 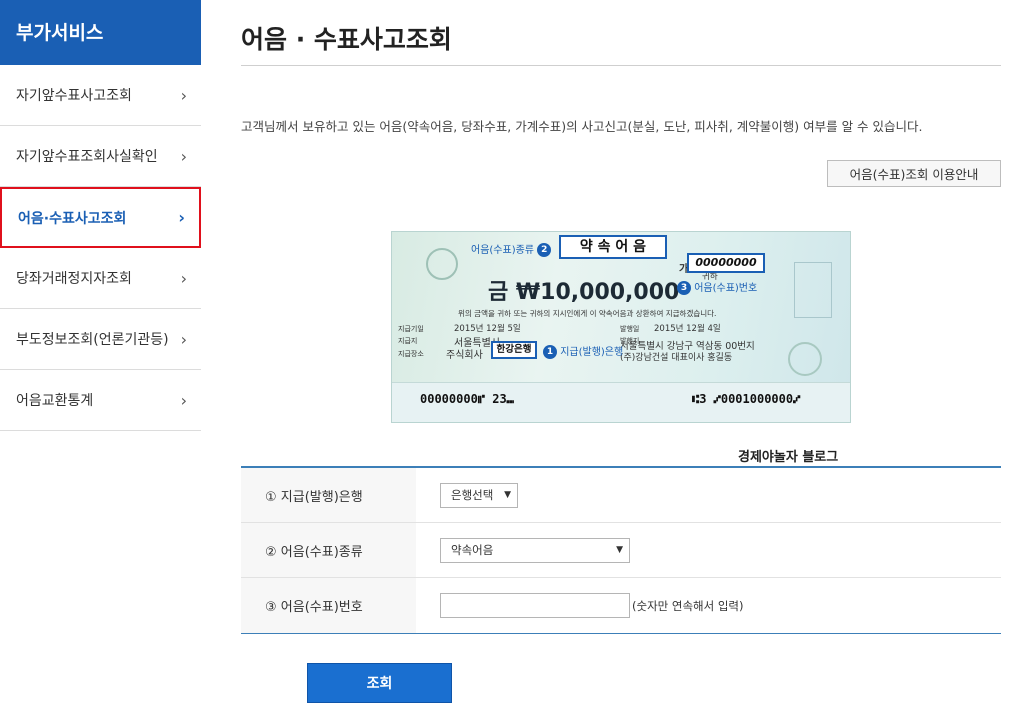 I want to click on number-annotation-text: 어음(수표)번호, so click(x=726, y=288).